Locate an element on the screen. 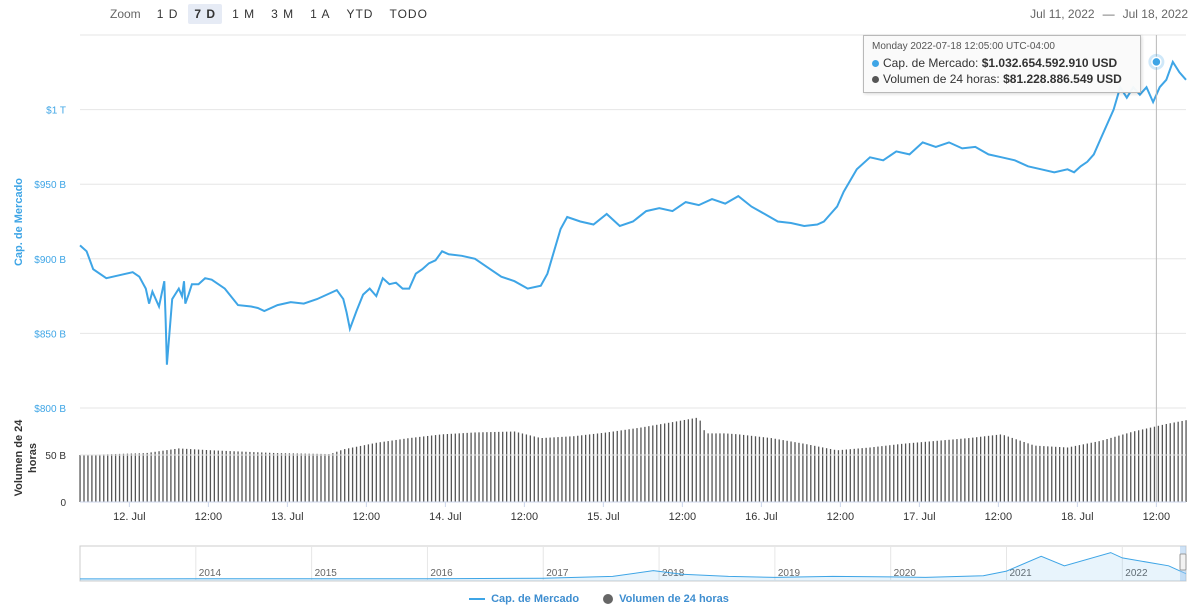 The image size is (1198, 610). x-tick-label: 14. Jul is located at coordinates (445, 517).